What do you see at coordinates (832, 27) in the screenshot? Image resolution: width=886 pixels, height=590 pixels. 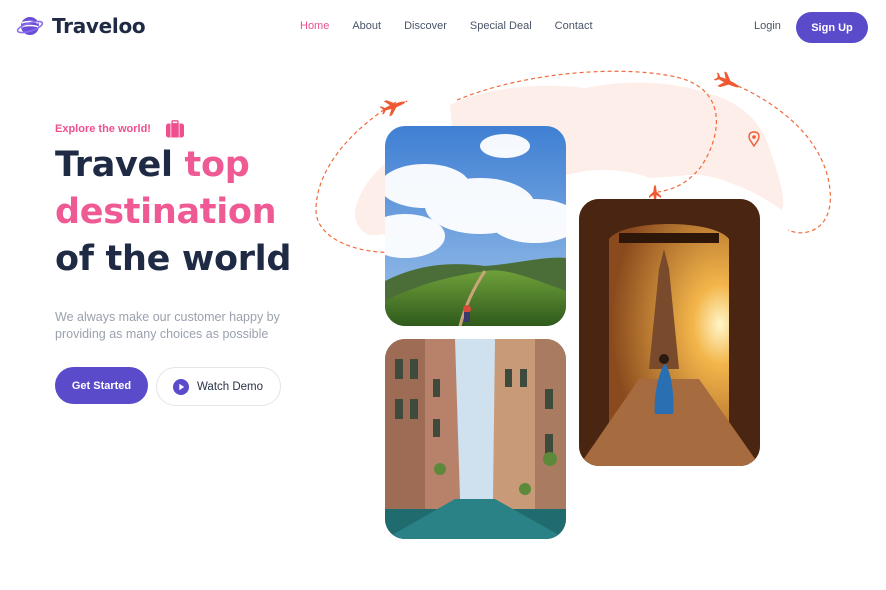 I see `signup-button: Sign Up` at bounding box center [832, 27].